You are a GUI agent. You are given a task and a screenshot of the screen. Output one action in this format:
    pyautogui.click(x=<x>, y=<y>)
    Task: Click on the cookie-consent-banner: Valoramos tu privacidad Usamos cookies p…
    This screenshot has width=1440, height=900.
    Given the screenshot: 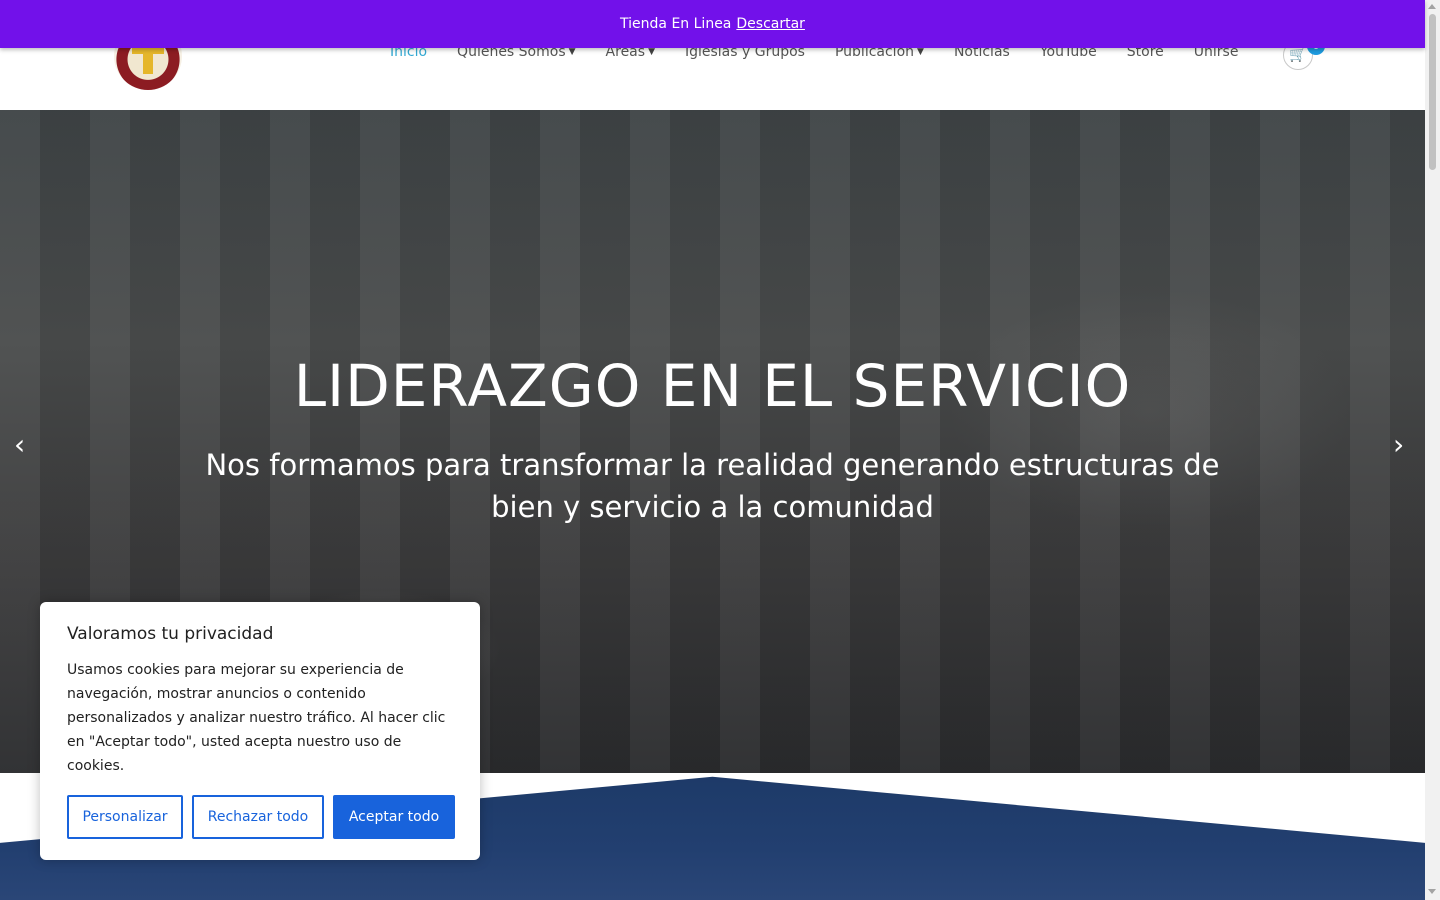 What is the action you would take?
    pyautogui.click(x=260, y=731)
    